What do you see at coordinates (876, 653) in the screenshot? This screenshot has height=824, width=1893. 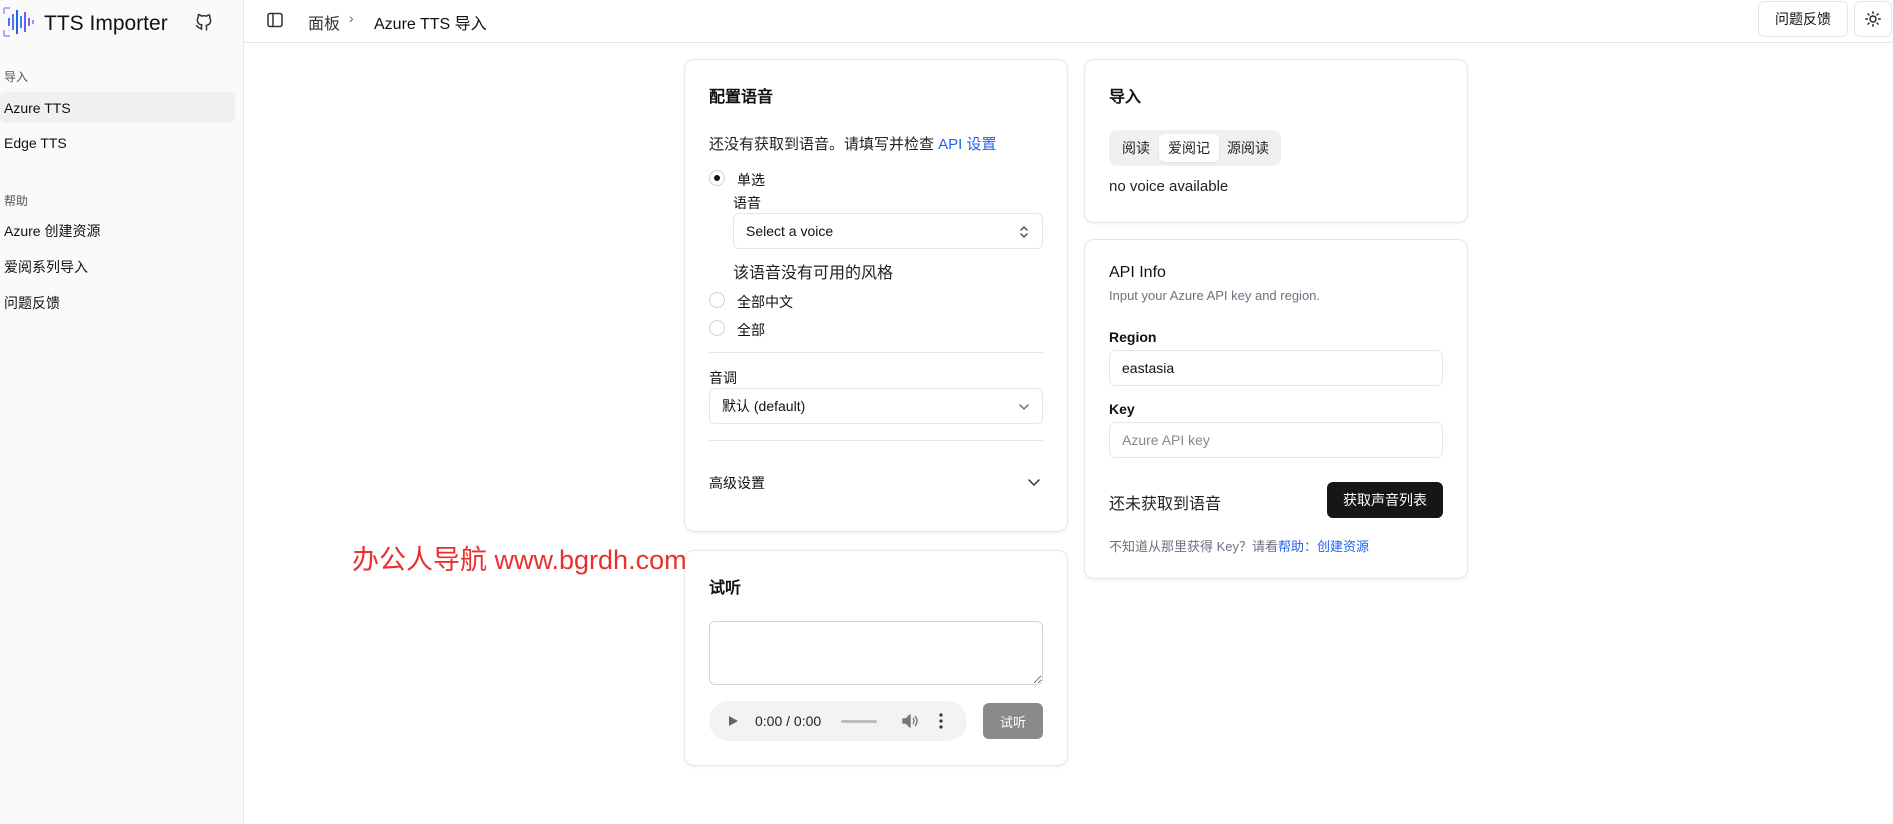 I see `preview-text-input` at bounding box center [876, 653].